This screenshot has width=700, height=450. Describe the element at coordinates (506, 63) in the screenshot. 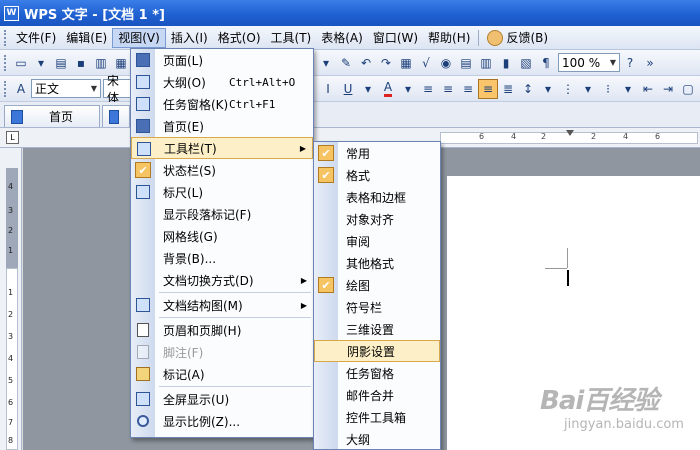

I see `chart-icon: ▮` at that location.